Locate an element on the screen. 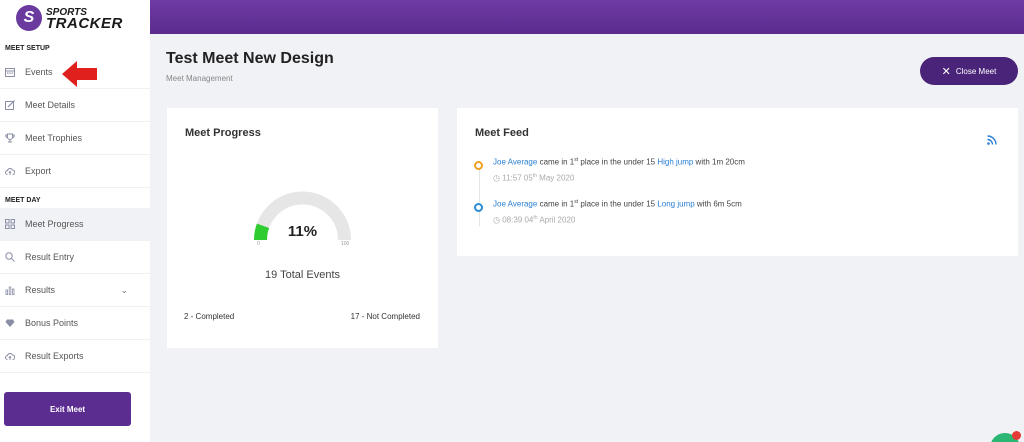 This screenshot has height=442, width=1024. completed-count: 2 - Completed is located at coordinates (209, 316).